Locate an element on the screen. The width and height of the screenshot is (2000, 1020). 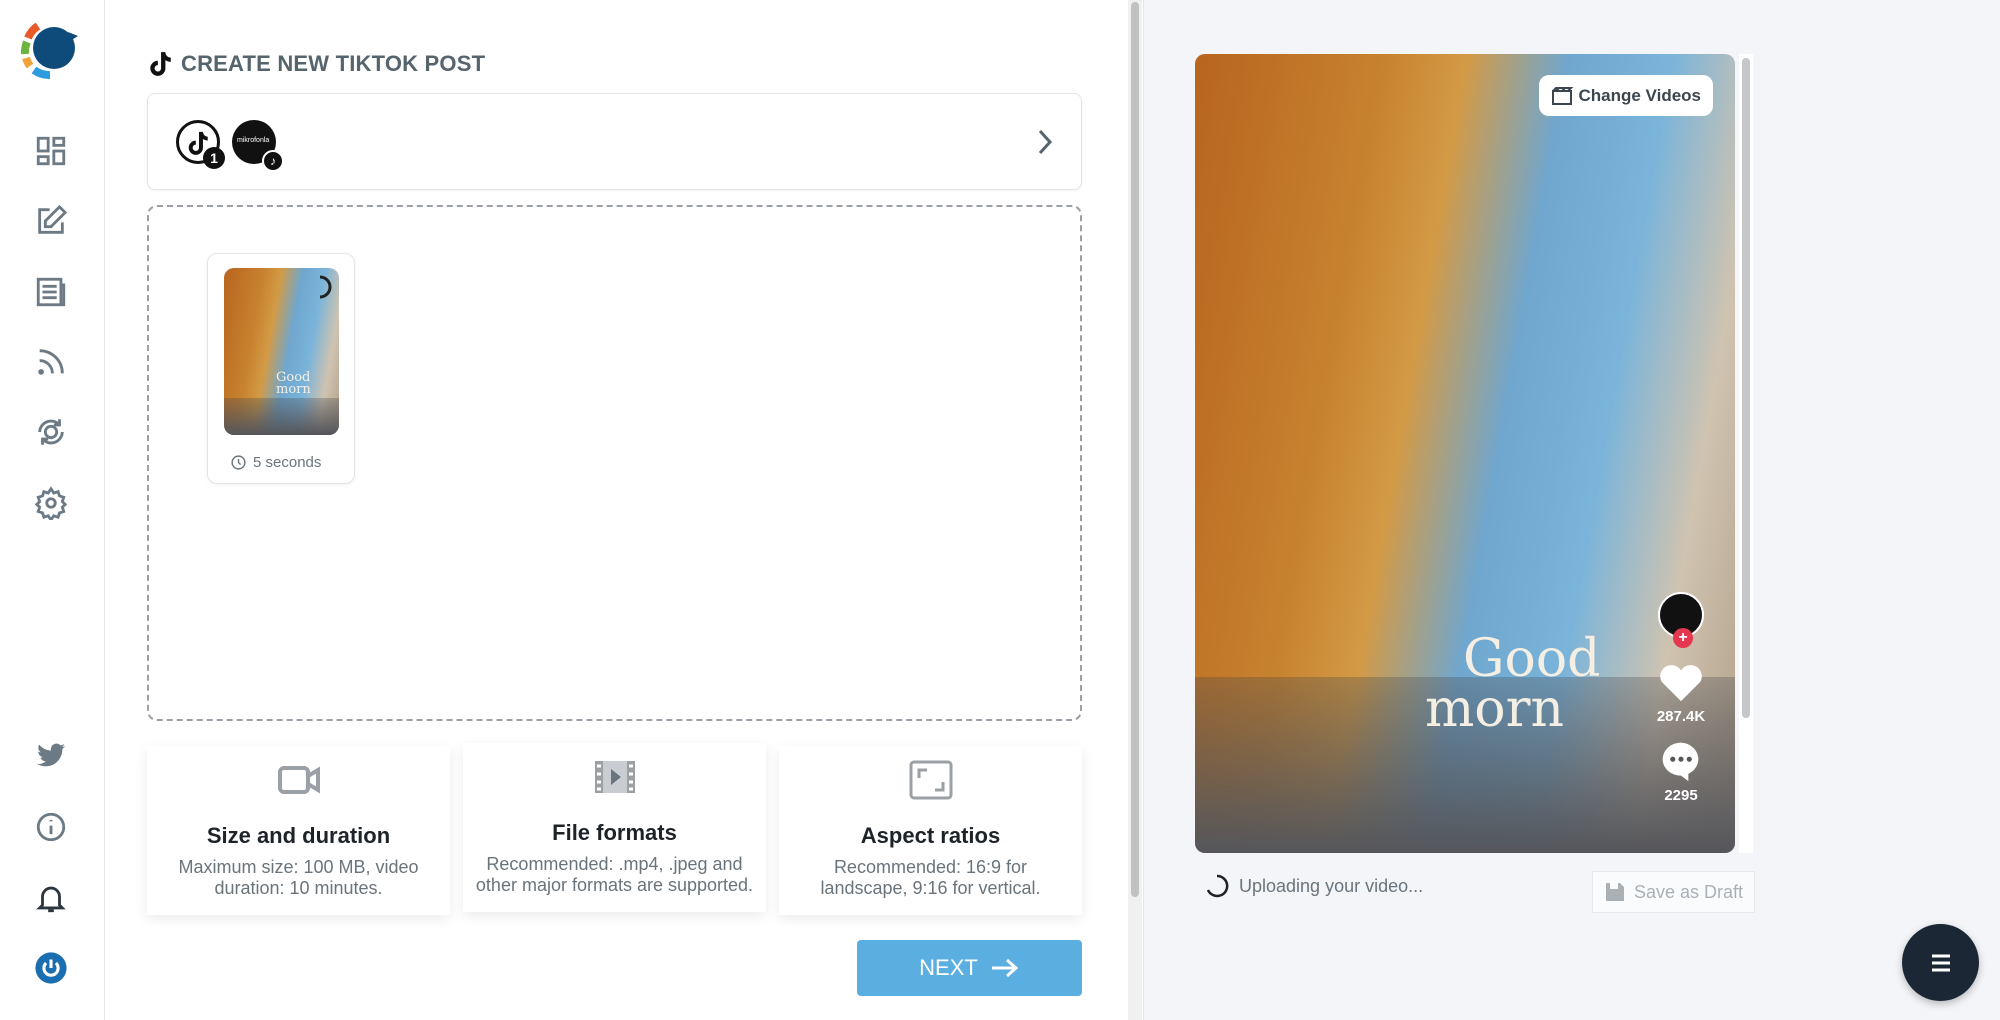
video-thumbnail: Good morn is located at coordinates (281, 351).